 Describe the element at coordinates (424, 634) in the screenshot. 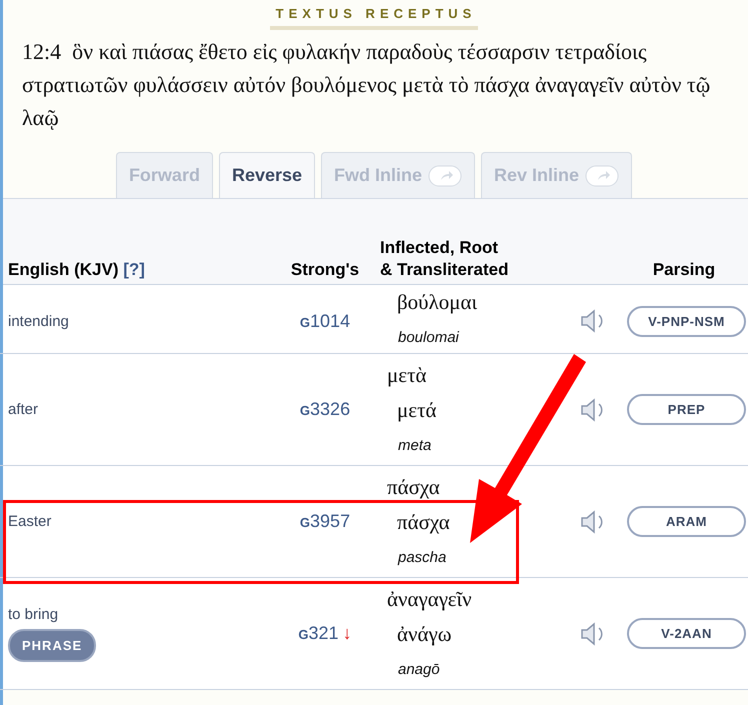

I see `root-word: ἀνάγω` at that location.